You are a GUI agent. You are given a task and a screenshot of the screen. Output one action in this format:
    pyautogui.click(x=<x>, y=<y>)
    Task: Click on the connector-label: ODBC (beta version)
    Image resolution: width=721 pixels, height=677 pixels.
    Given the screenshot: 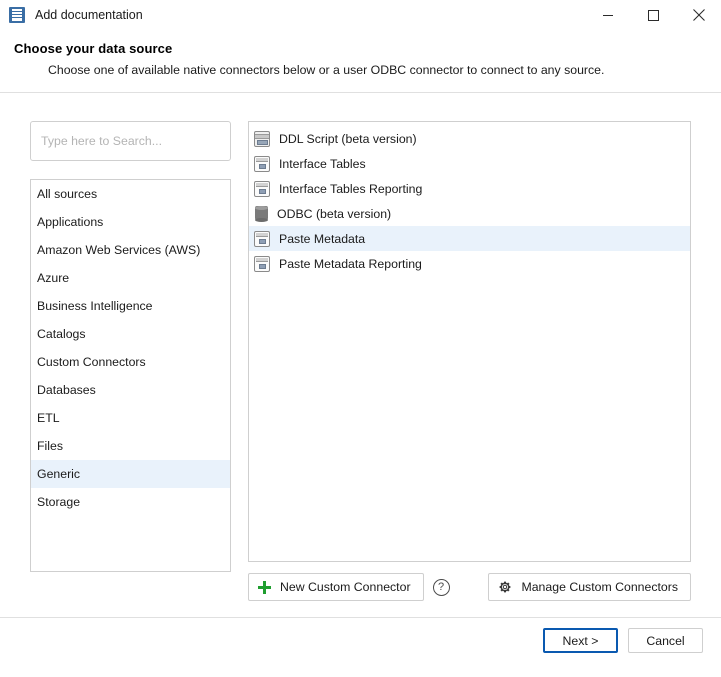 What is the action you would take?
    pyautogui.click(x=334, y=213)
    